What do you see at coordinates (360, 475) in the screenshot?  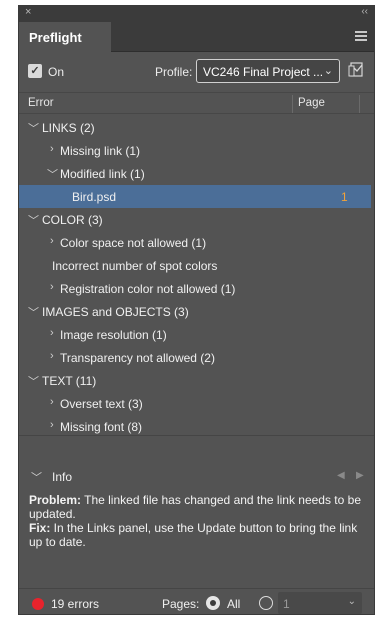 I see `next-icon: ▶` at bounding box center [360, 475].